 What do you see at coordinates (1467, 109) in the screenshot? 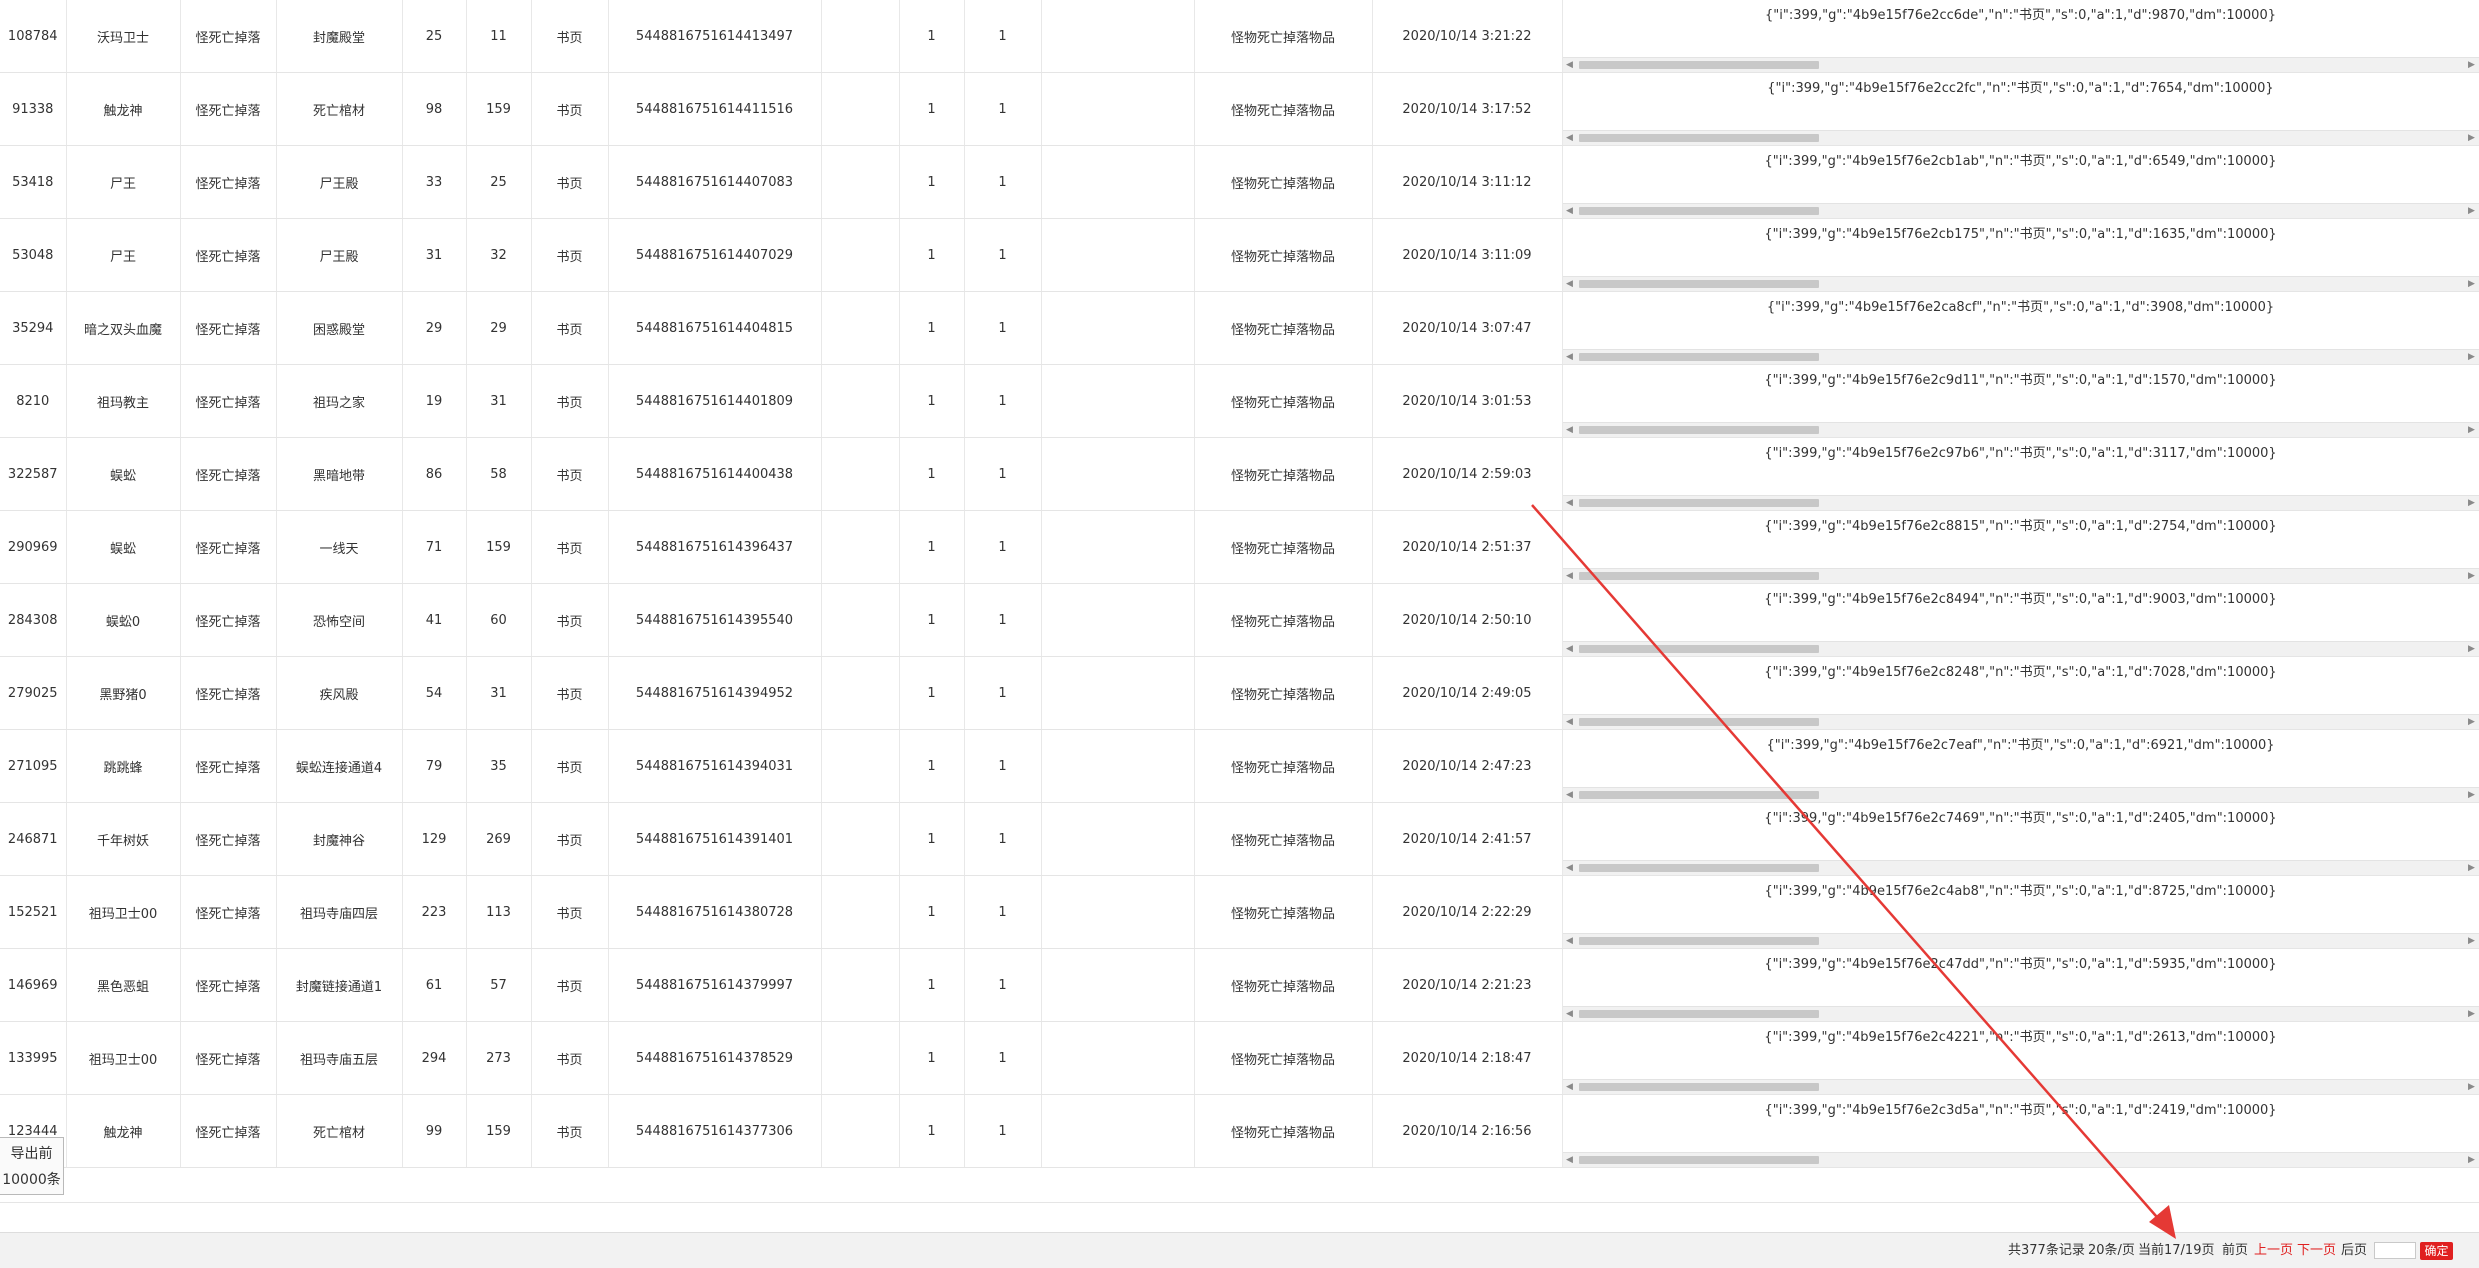
I see `event-time-cell: 2020/10/14 3:17:52` at bounding box center [1467, 109].